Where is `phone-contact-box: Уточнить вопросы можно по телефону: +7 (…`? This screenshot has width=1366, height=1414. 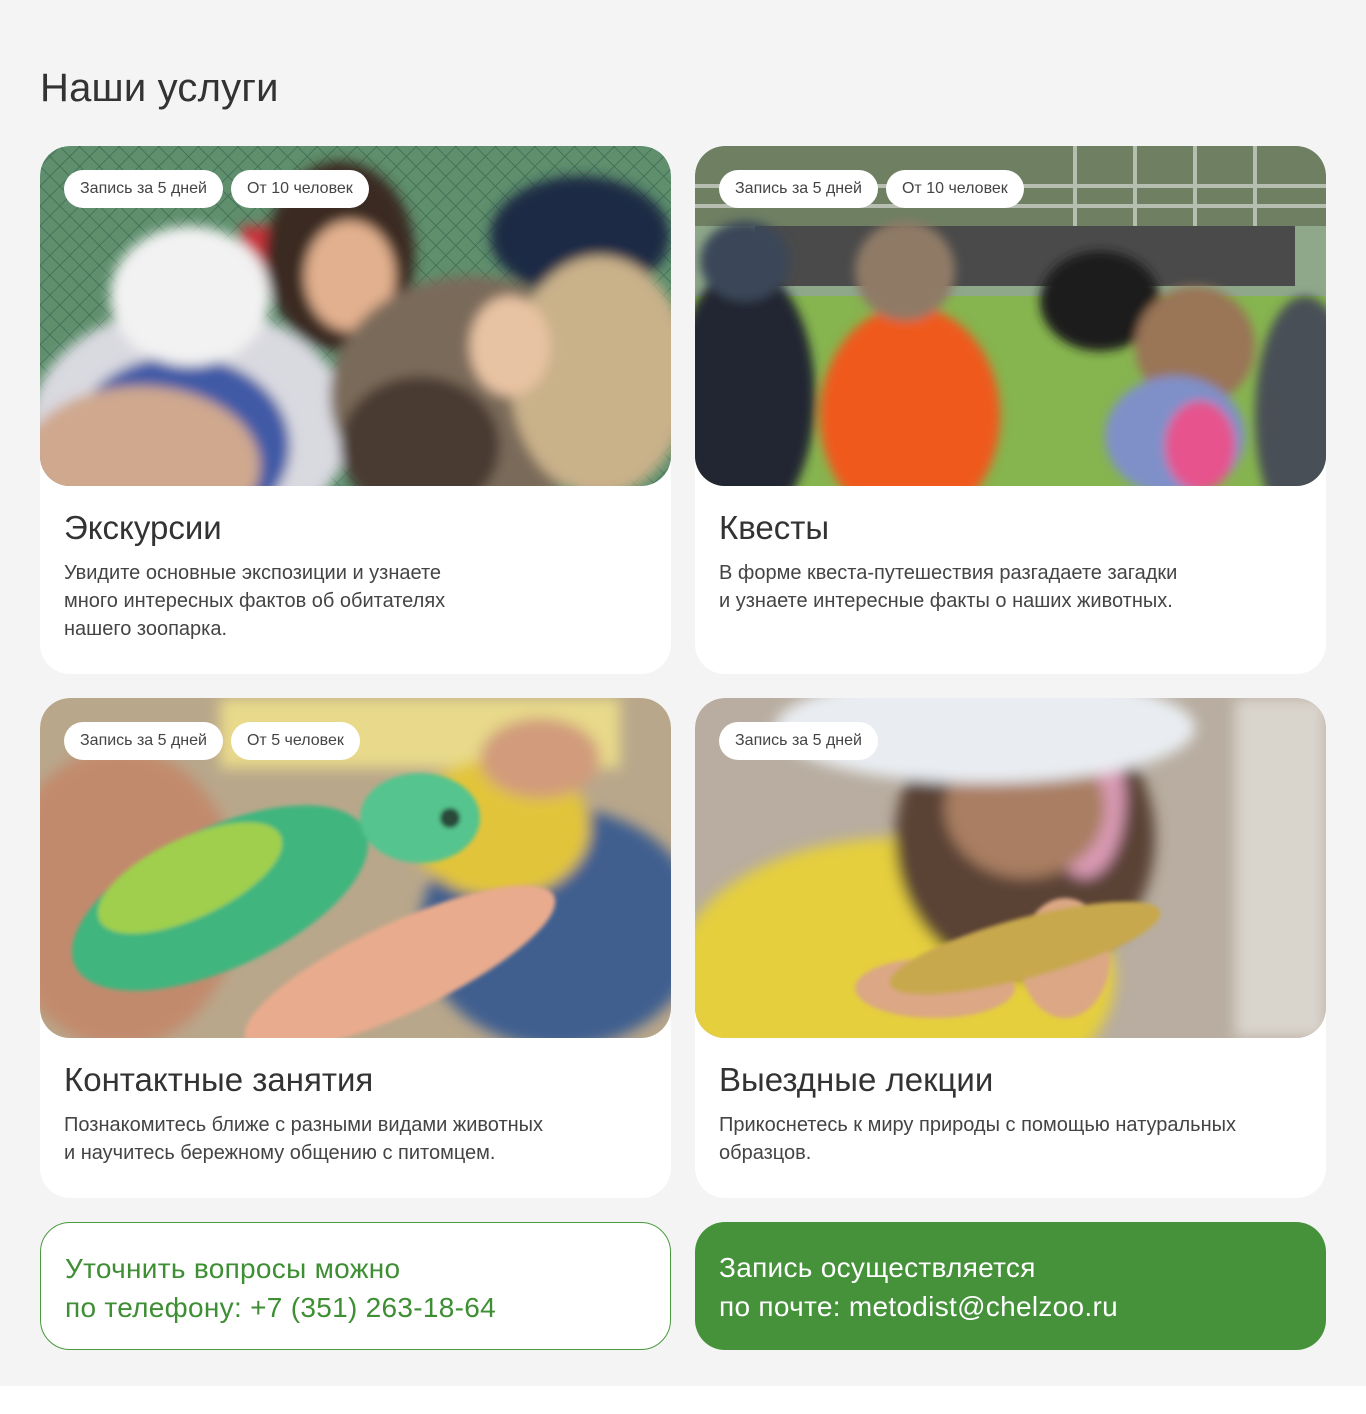 phone-contact-box: Уточнить вопросы можно по телефону: +7 (… is located at coordinates (355, 1286).